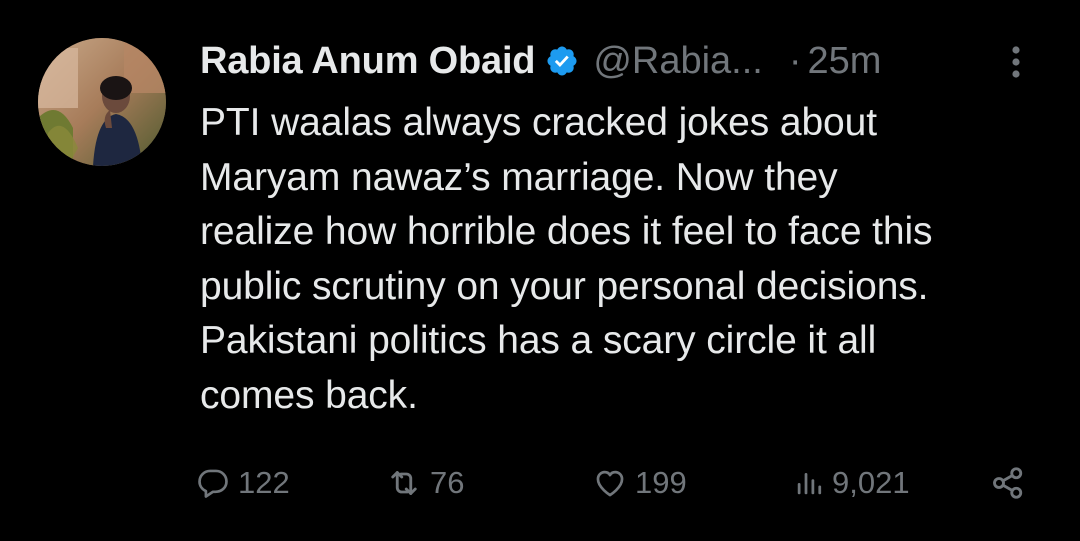 This screenshot has height=541, width=1080. What do you see at coordinates (845, 61) in the screenshot?
I see `tweet-timestamp: 25m` at bounding box center [845, 61].